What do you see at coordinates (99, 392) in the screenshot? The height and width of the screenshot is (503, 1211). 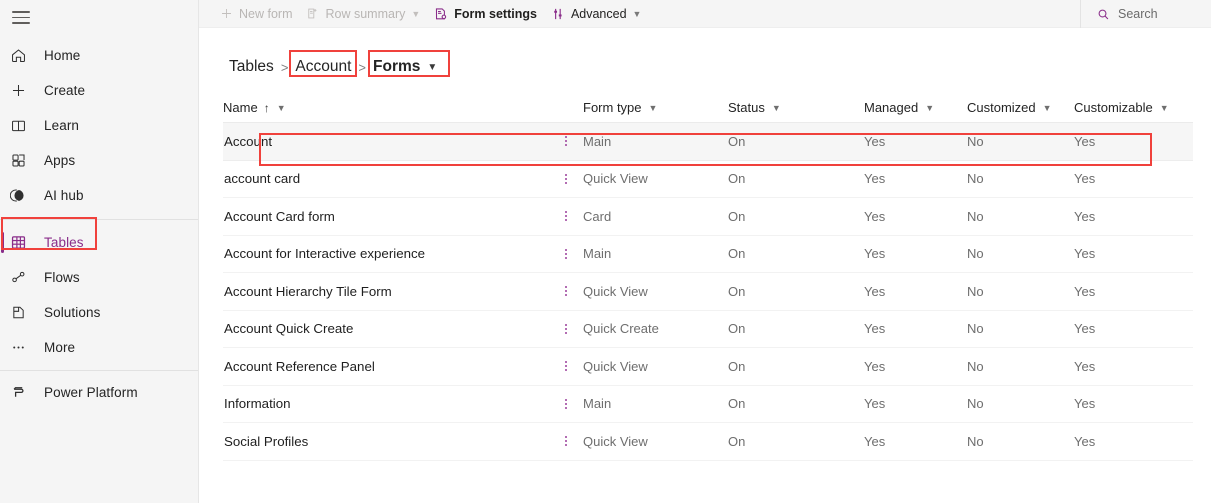 I see `sidebar-item-power-platform: Power Platform` at bounding box center [99, 392].